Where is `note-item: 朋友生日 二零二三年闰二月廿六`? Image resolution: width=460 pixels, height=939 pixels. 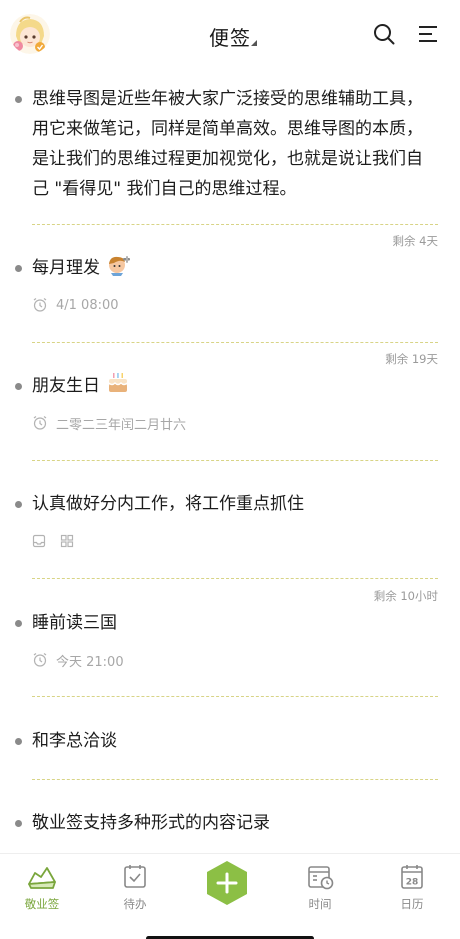 note-item: 朋友生日 二零二三年闰二月廿六 is located at coordinates (230, 402).